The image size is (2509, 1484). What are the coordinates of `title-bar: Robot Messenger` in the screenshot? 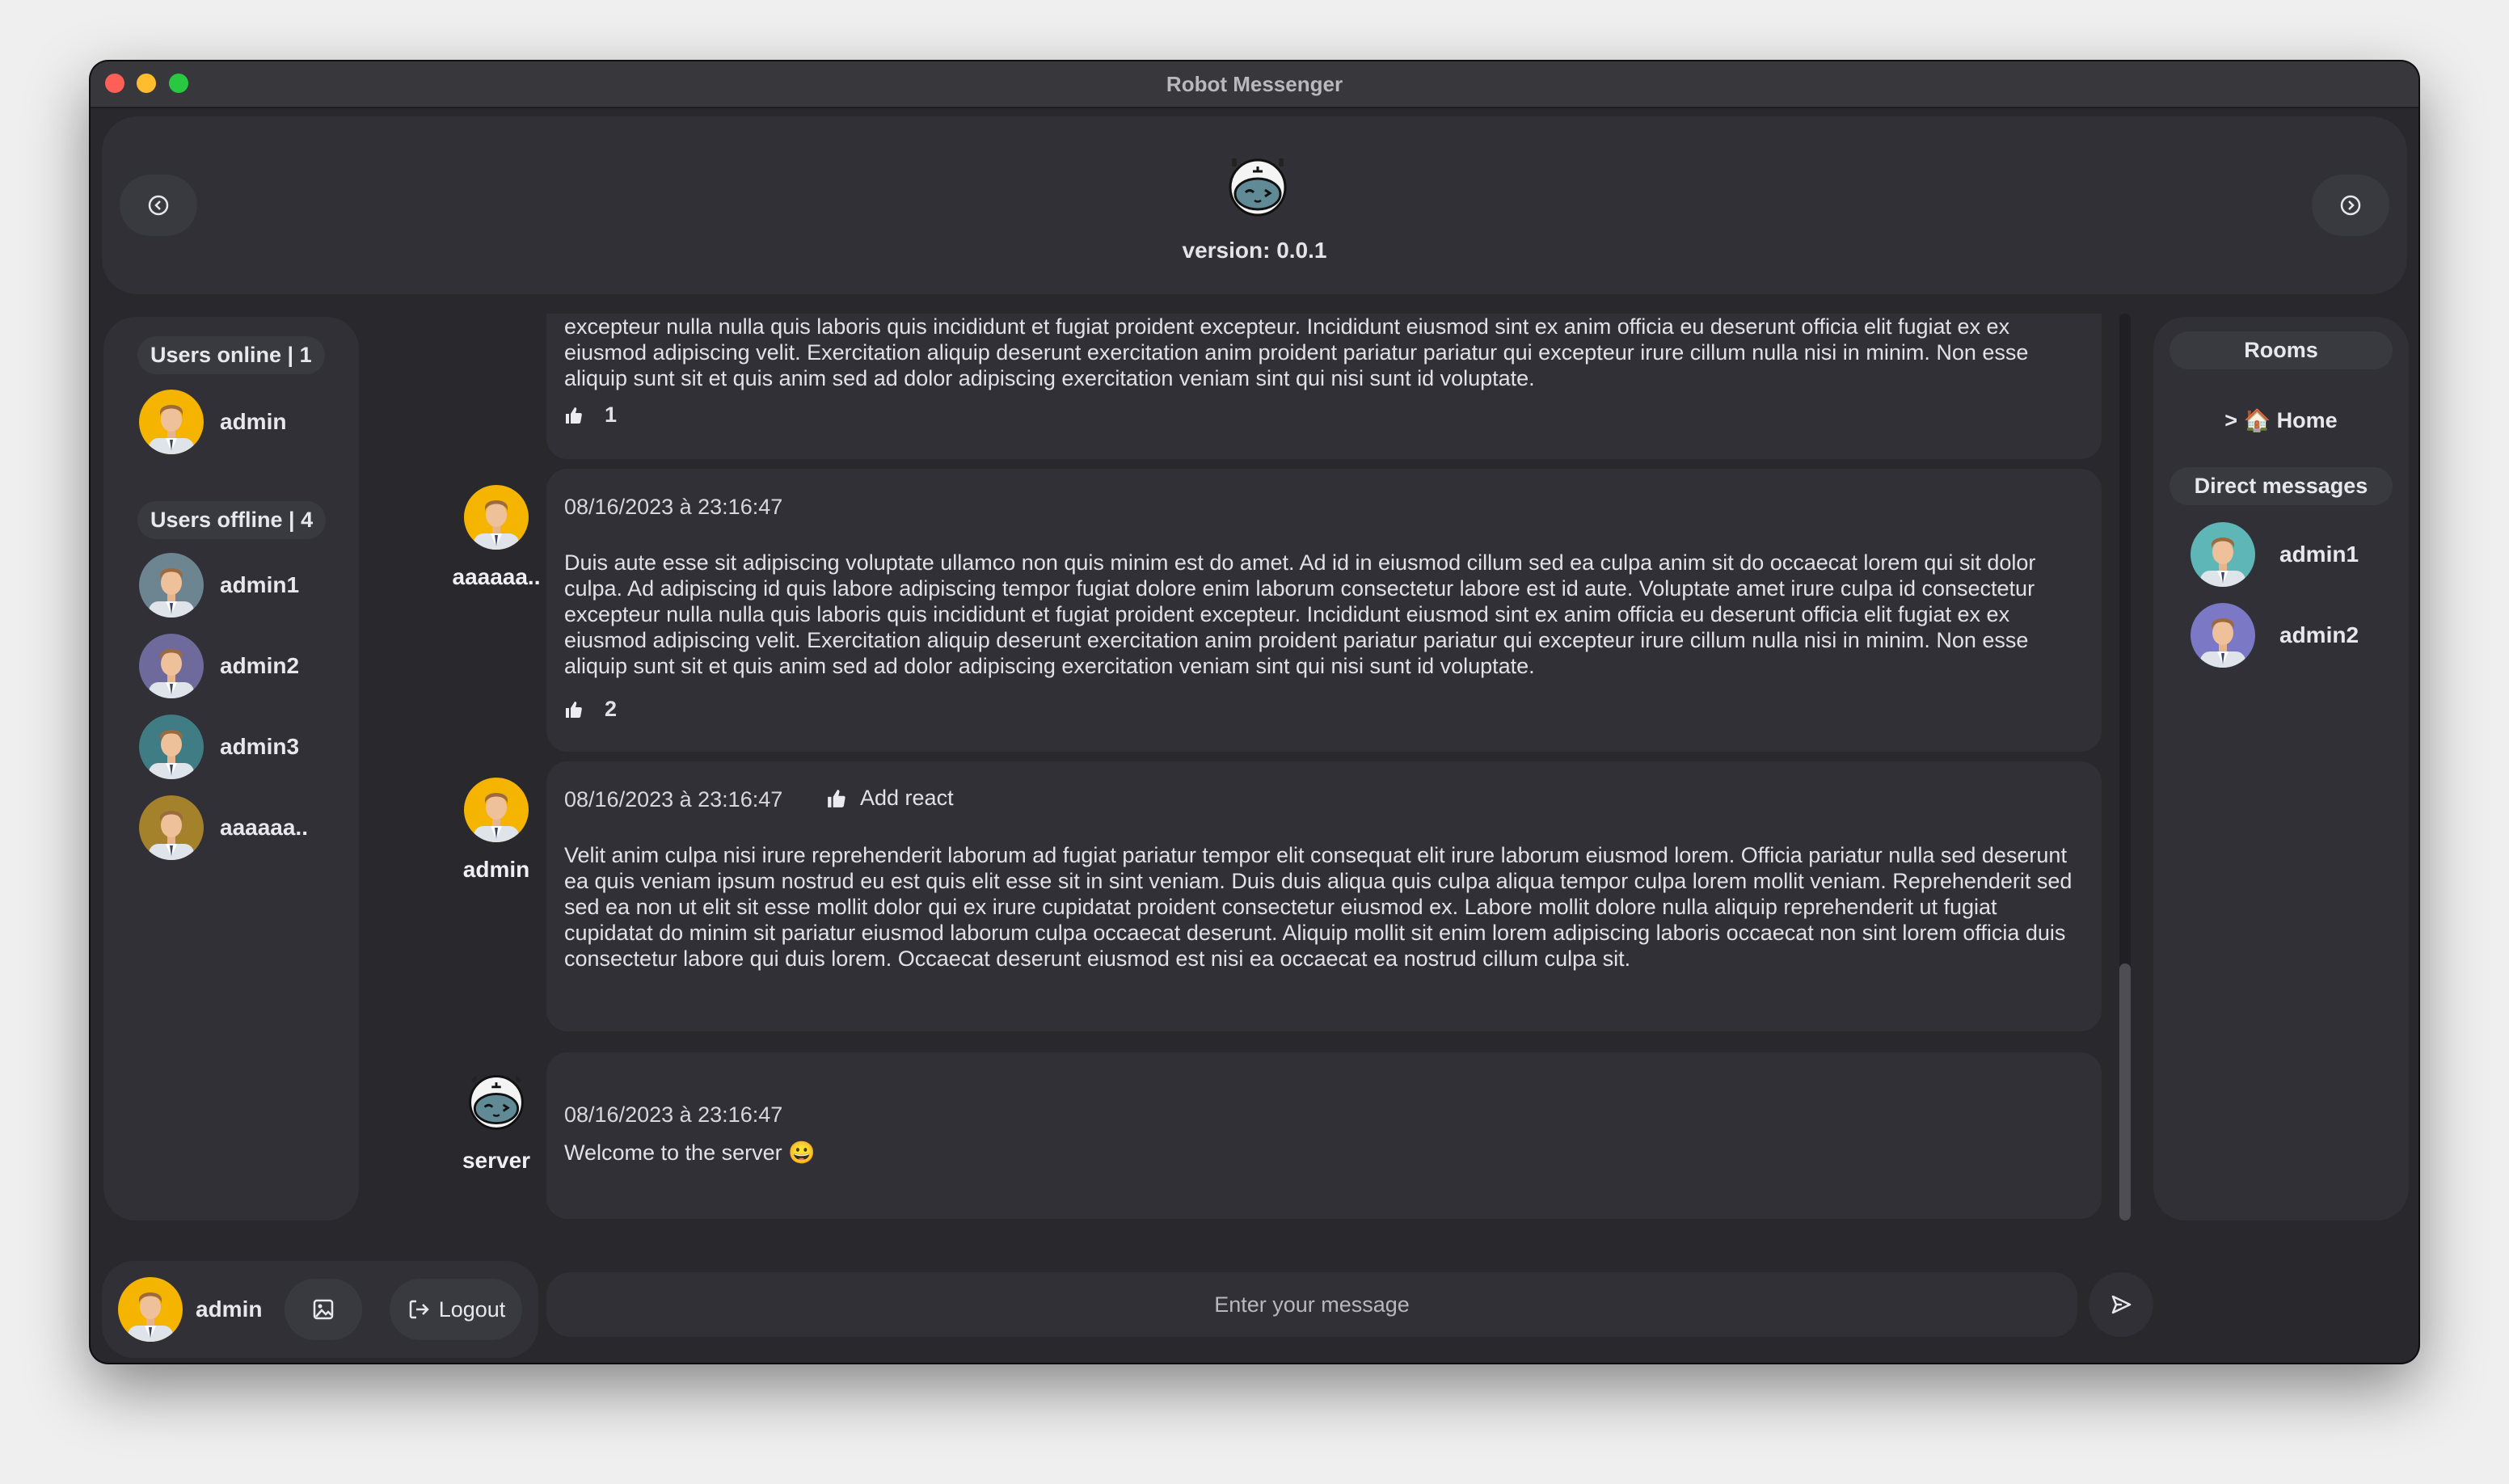 It's located at (1254, 84).